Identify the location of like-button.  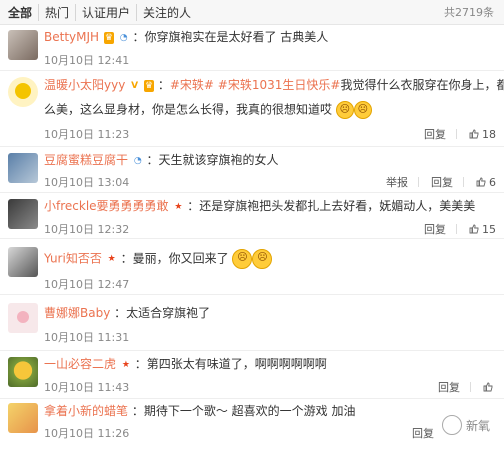
(489, 387).